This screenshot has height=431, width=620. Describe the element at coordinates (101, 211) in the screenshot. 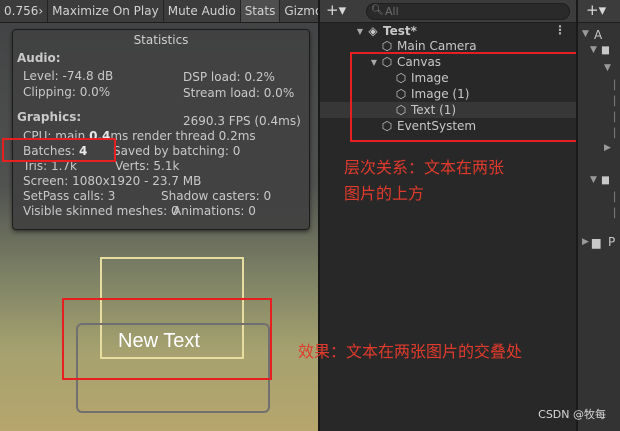

I see `visible-skinned-meshes: Visible skinned meshes: 0` at that location.